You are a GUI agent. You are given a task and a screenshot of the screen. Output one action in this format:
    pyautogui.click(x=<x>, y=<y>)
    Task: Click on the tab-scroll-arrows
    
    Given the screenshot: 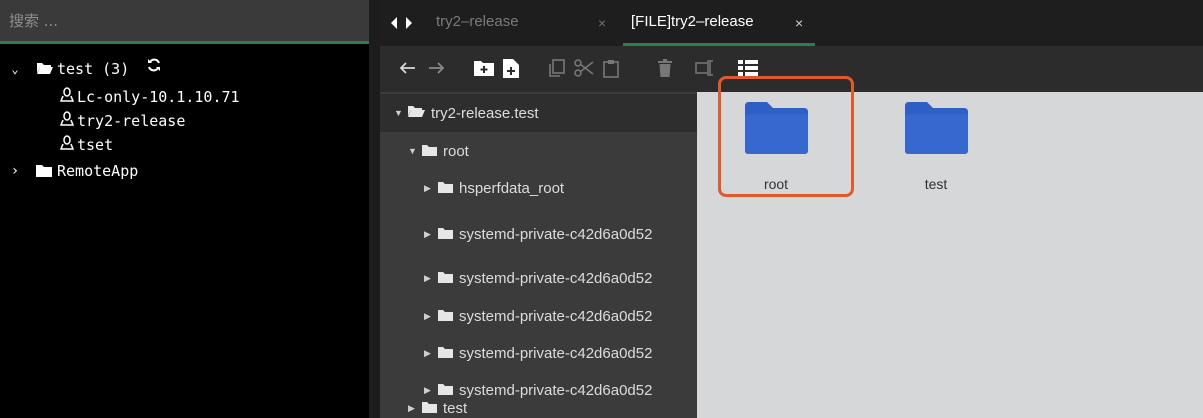 What is the action you would take?
    pyautogui.click(x=403, y=23)
    